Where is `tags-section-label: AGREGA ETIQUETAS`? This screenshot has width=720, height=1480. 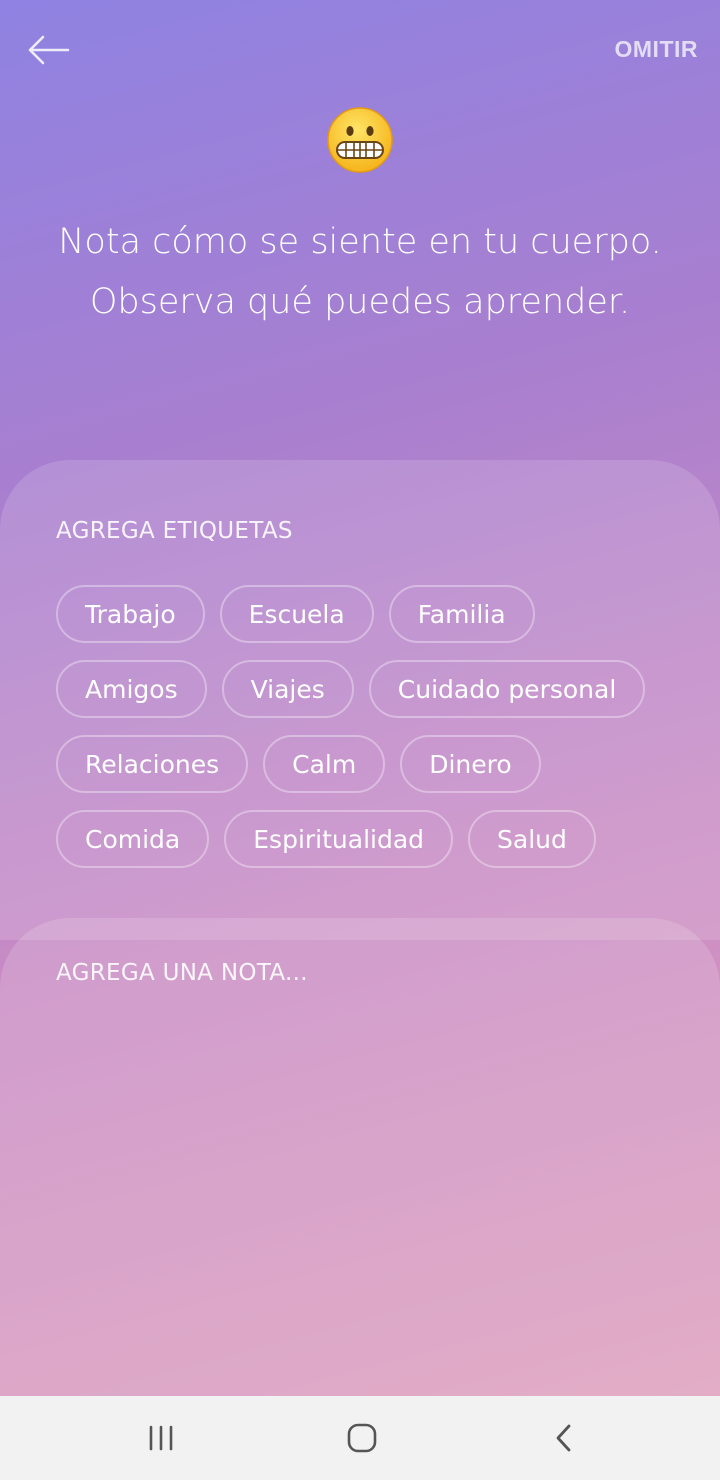
tags-section-label: AGREGA ETIQUETAS is located at coordinates (174, 531).